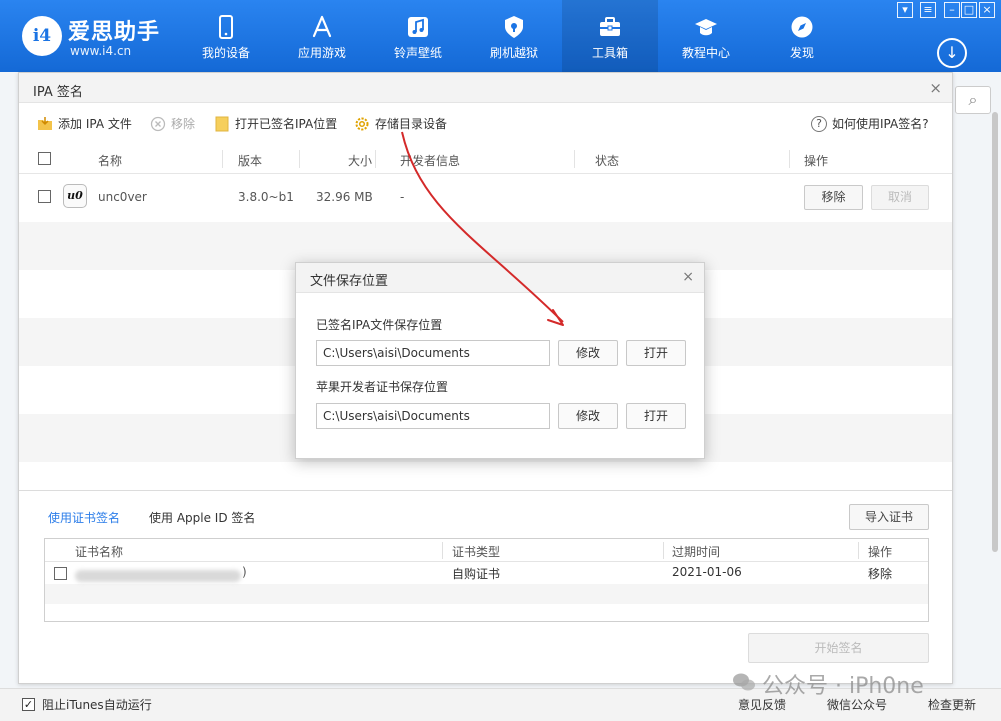  What do you see at coordinates (60, 573) in the screenshot?
I see `cert-row-checkbox` at bounding box center [60, 573].